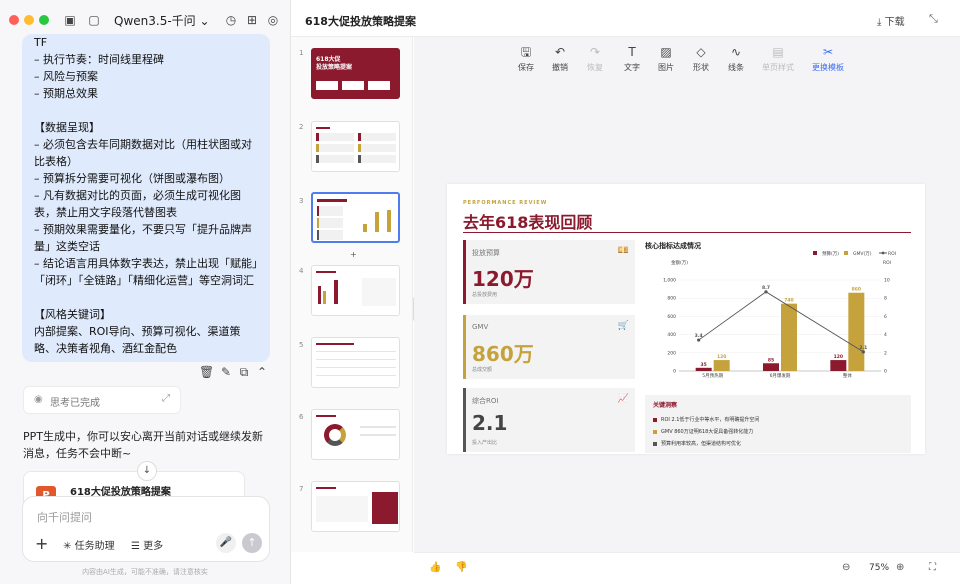  I want to click on zoom-level: 75%, so click(879, 568).